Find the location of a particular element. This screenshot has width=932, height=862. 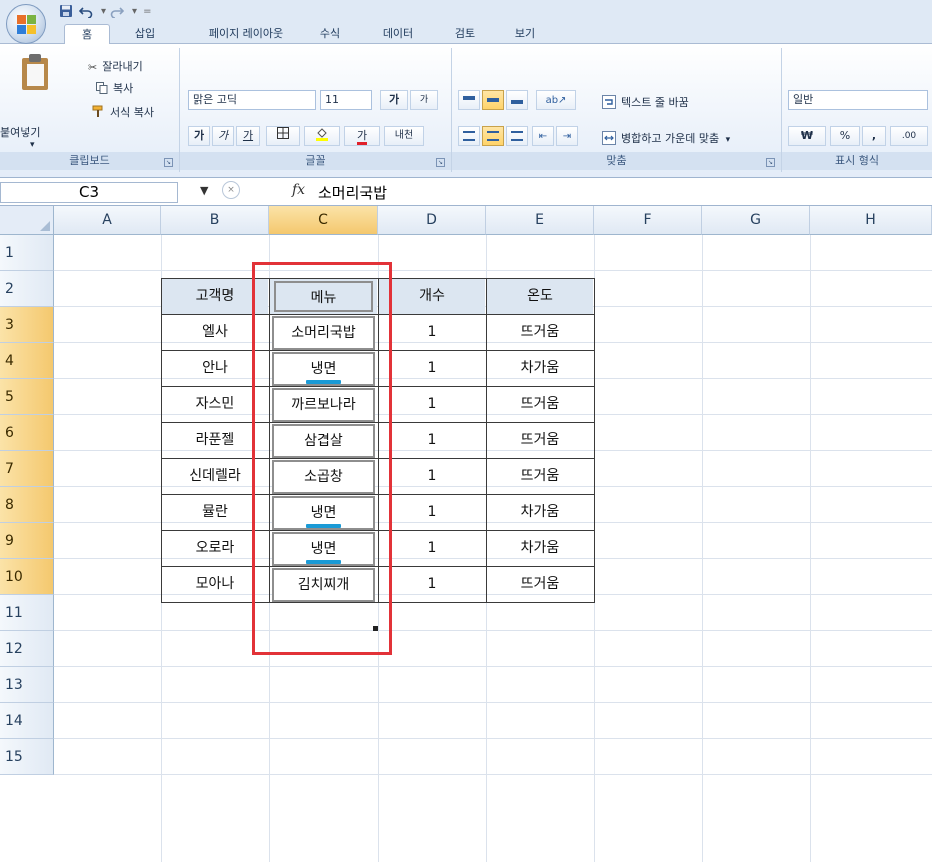

table-header-count: 개수 is located at coordinates (432, 296).